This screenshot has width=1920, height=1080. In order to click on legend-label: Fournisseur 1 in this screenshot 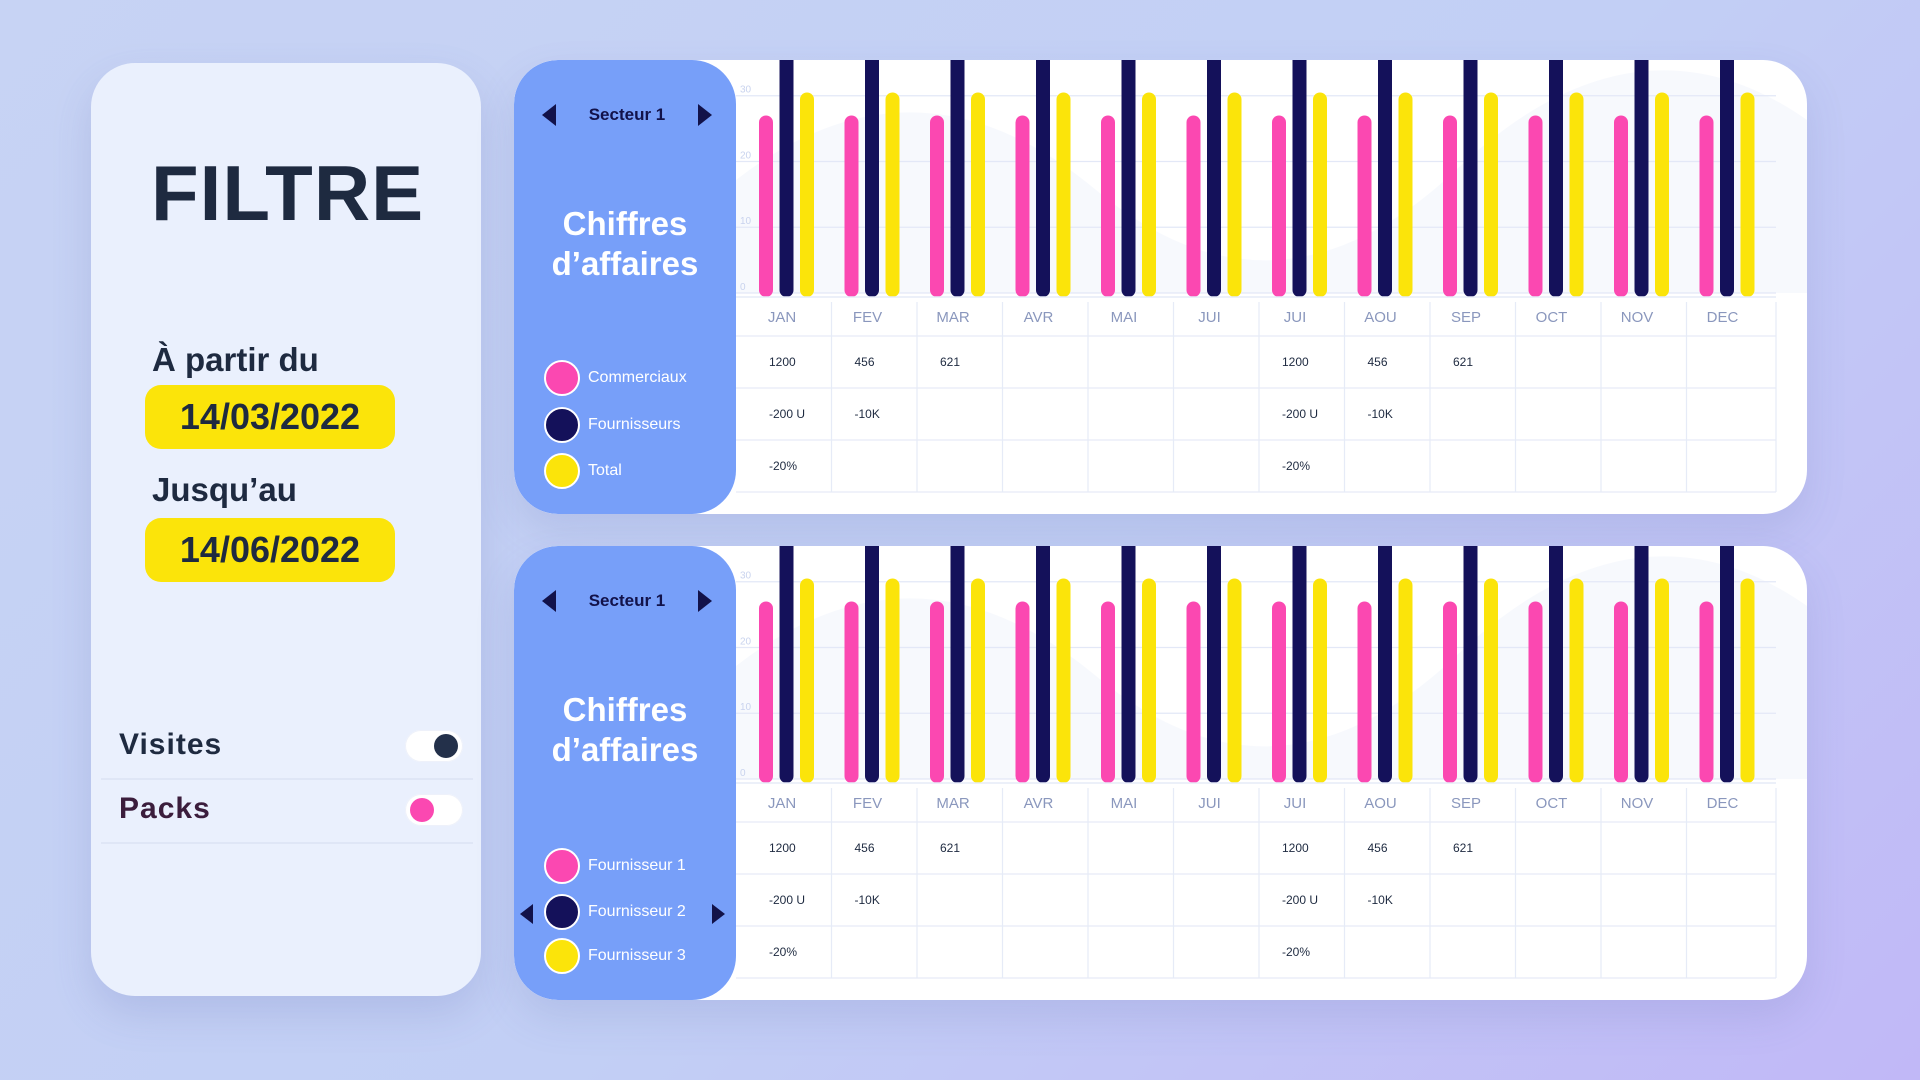, I will do `click(637, 865)`.